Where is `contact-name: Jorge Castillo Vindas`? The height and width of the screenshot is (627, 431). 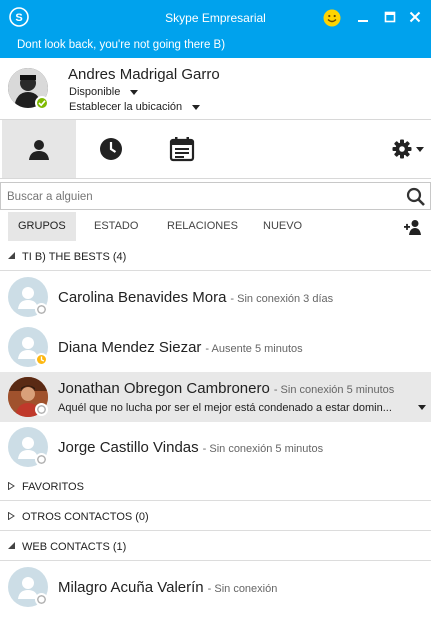
contact-name: Jorge Castillo Vindas is located at coordinates (128, 447).